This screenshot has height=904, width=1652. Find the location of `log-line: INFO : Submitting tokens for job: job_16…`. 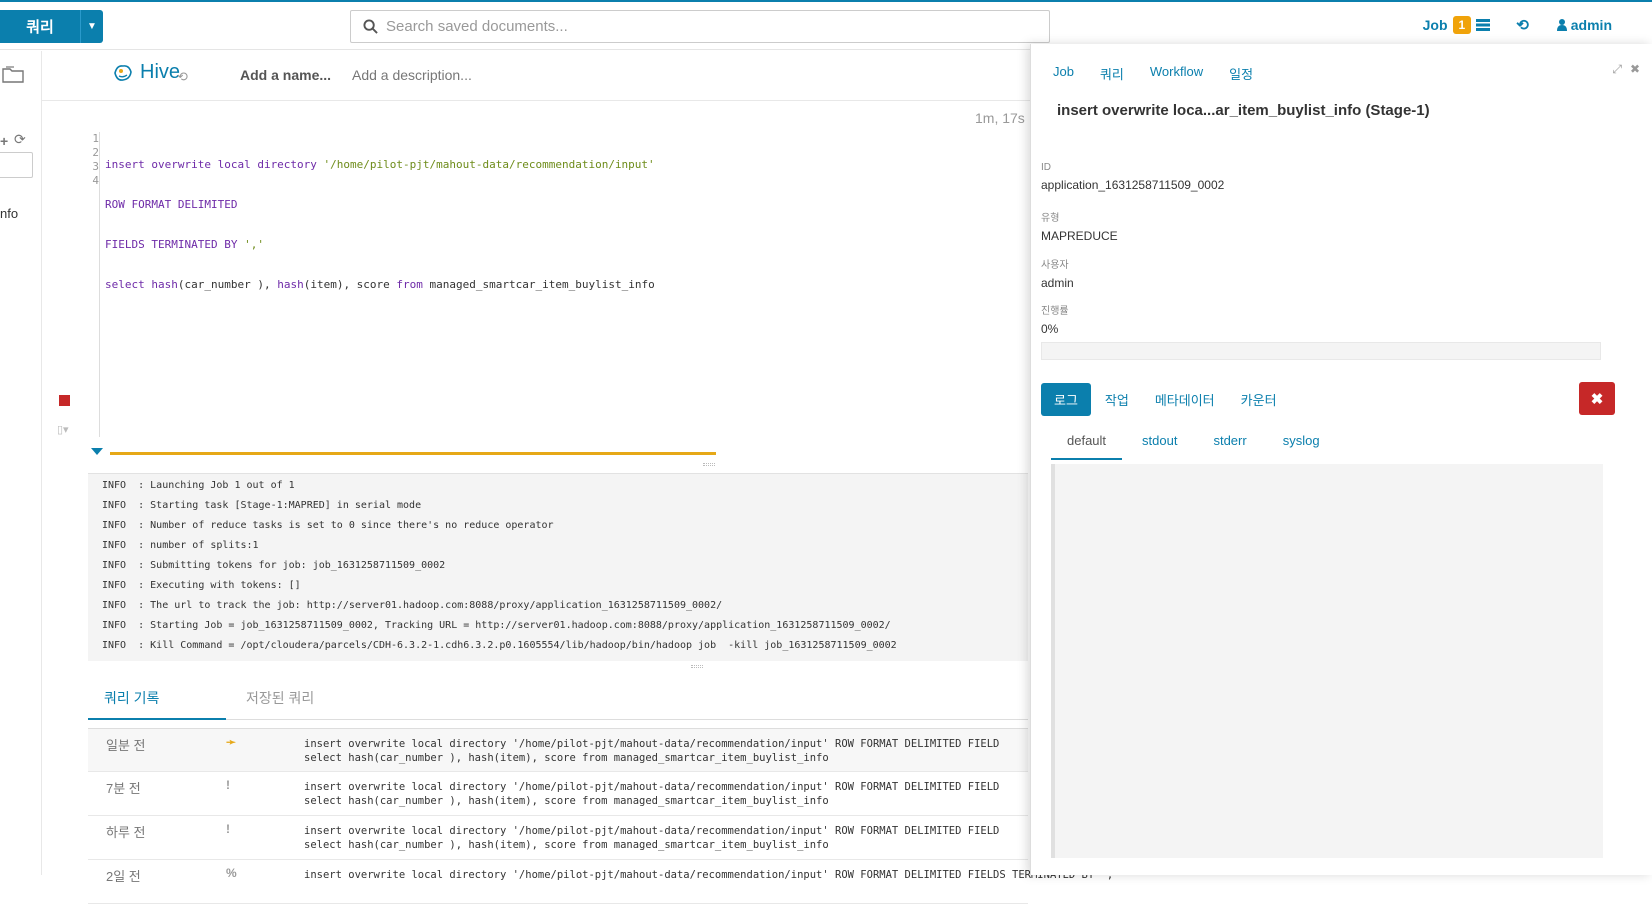

log-line: INFO : Submitting tokens for job: job_16… is located at coordinates (274, 565).